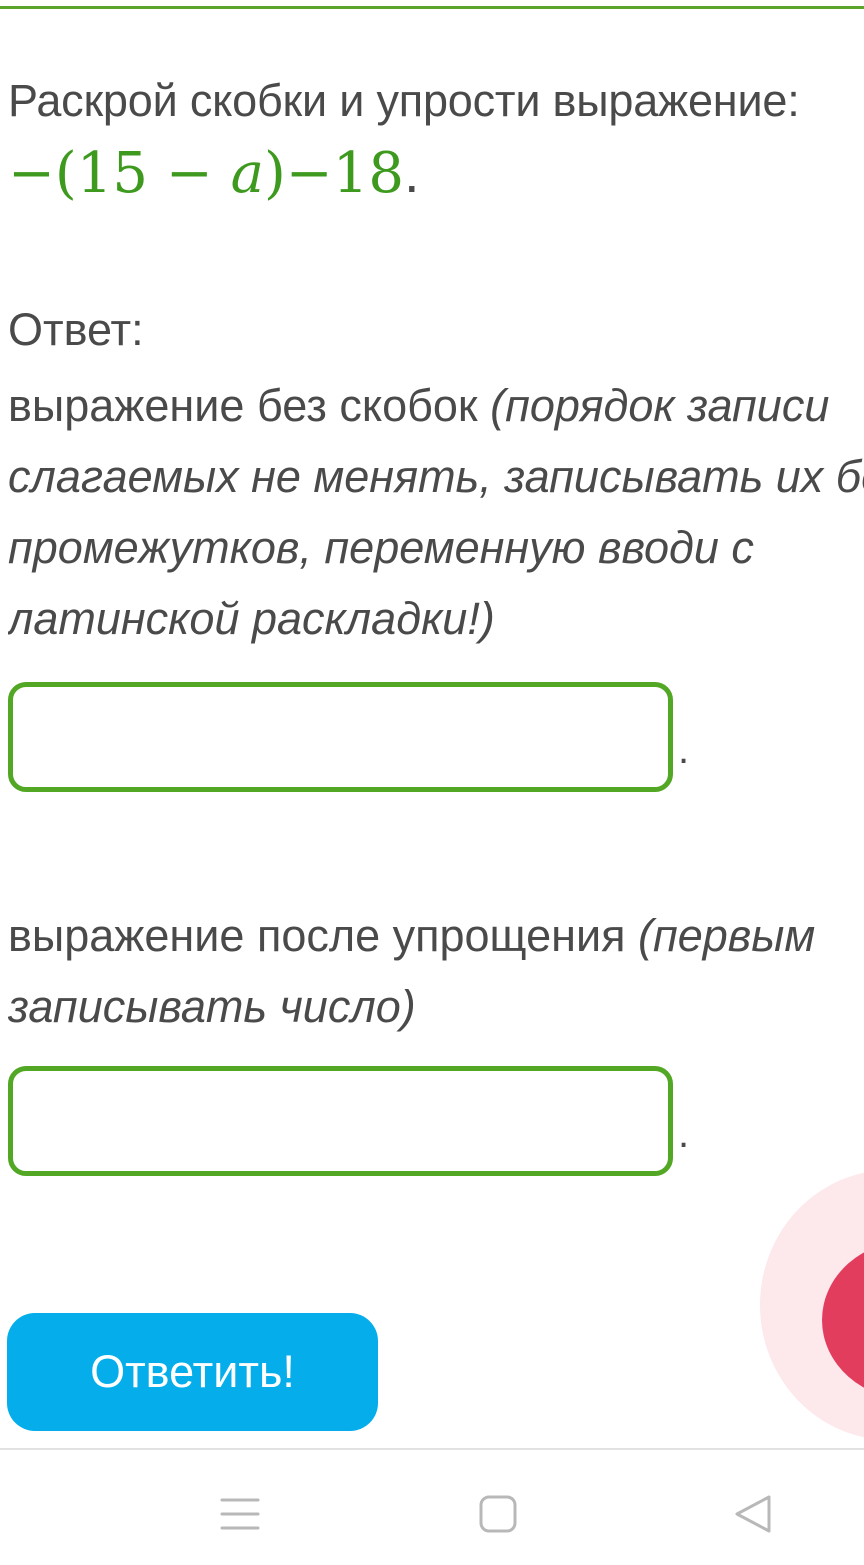  I want to click on menu-icon, so click(240, 1516).